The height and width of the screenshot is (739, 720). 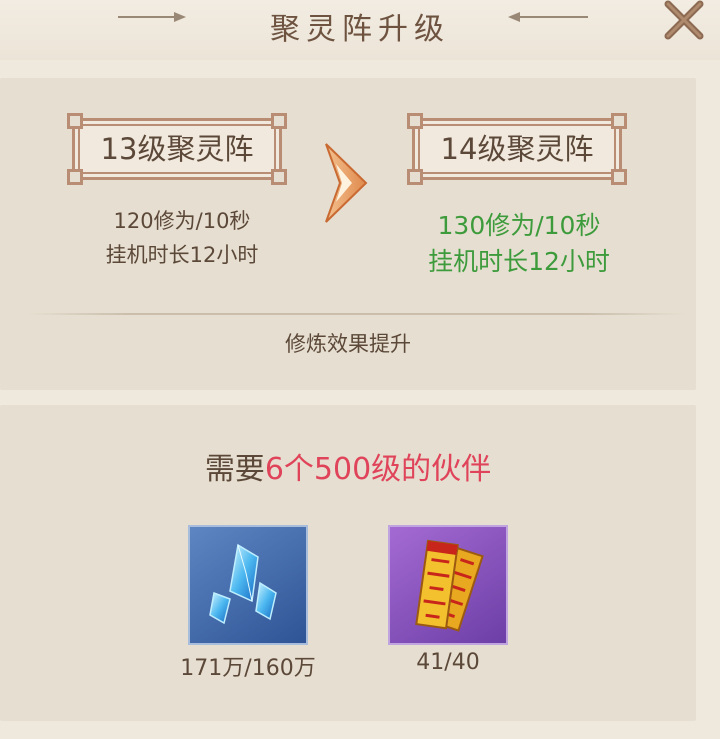 I want to click on talisman-count: 41/40, so click(x=448, y=662).